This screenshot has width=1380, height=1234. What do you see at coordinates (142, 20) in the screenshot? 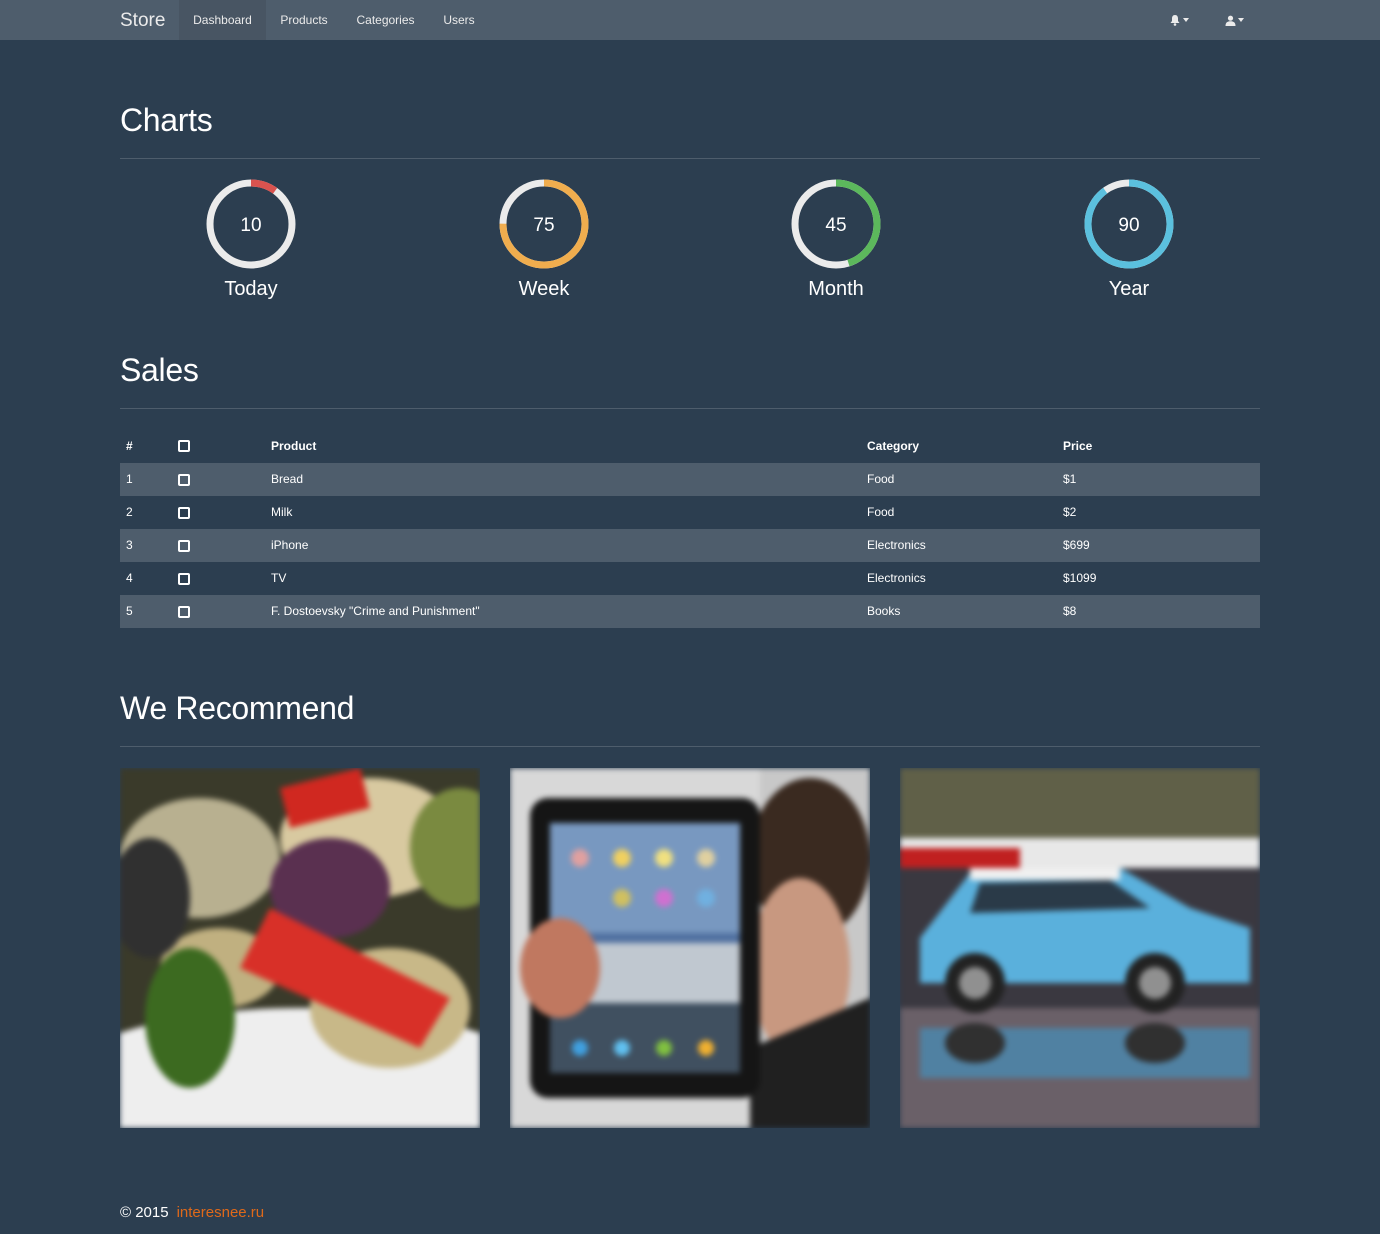
I see `brand-link: Store` at bounding box center [142, 20].